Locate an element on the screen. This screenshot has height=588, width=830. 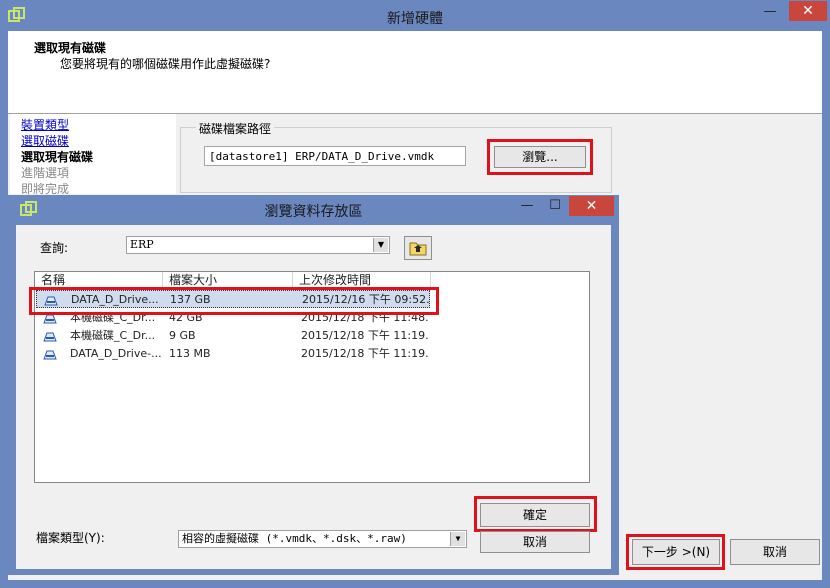
step-advanced-options: 進階選項 is located at coordinates (45, 173).